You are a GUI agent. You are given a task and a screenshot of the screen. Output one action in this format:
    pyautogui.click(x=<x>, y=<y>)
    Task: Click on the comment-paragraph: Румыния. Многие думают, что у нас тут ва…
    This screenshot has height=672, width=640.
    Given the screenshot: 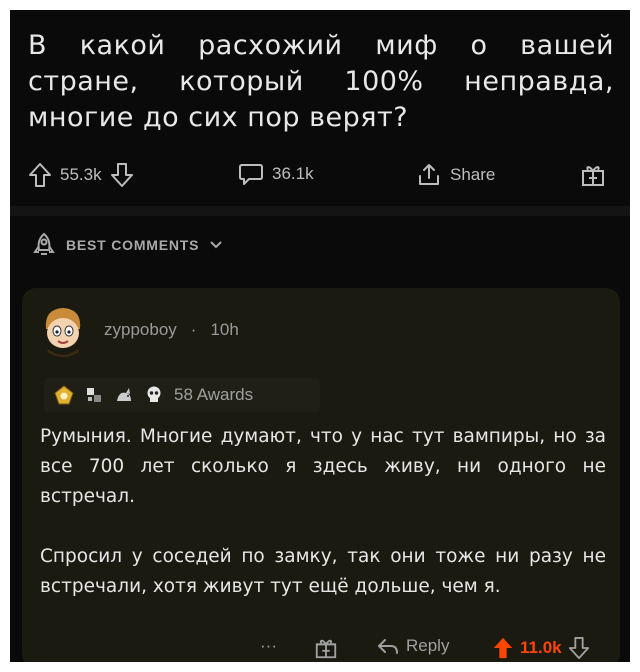 What is the action you would take?
    pyautogui.click(x=323, y=466)
    